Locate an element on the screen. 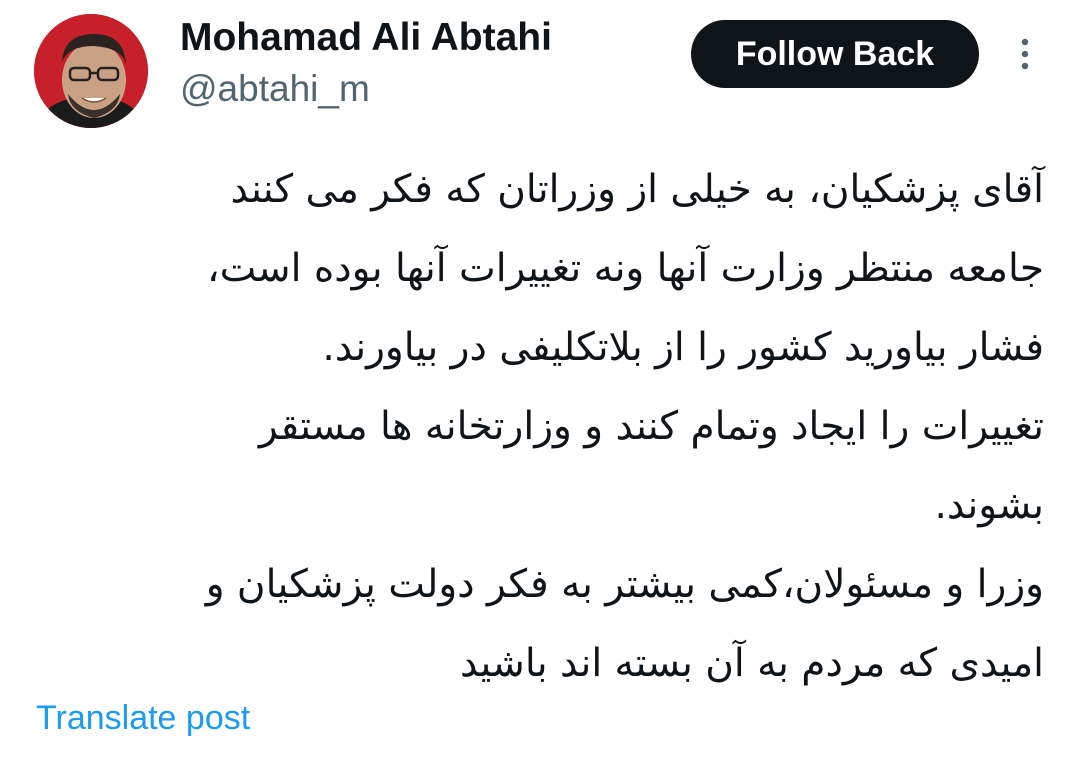 The image size is (1080, 780). tweet-line: بشوند. is located at coordinates (989, 505).